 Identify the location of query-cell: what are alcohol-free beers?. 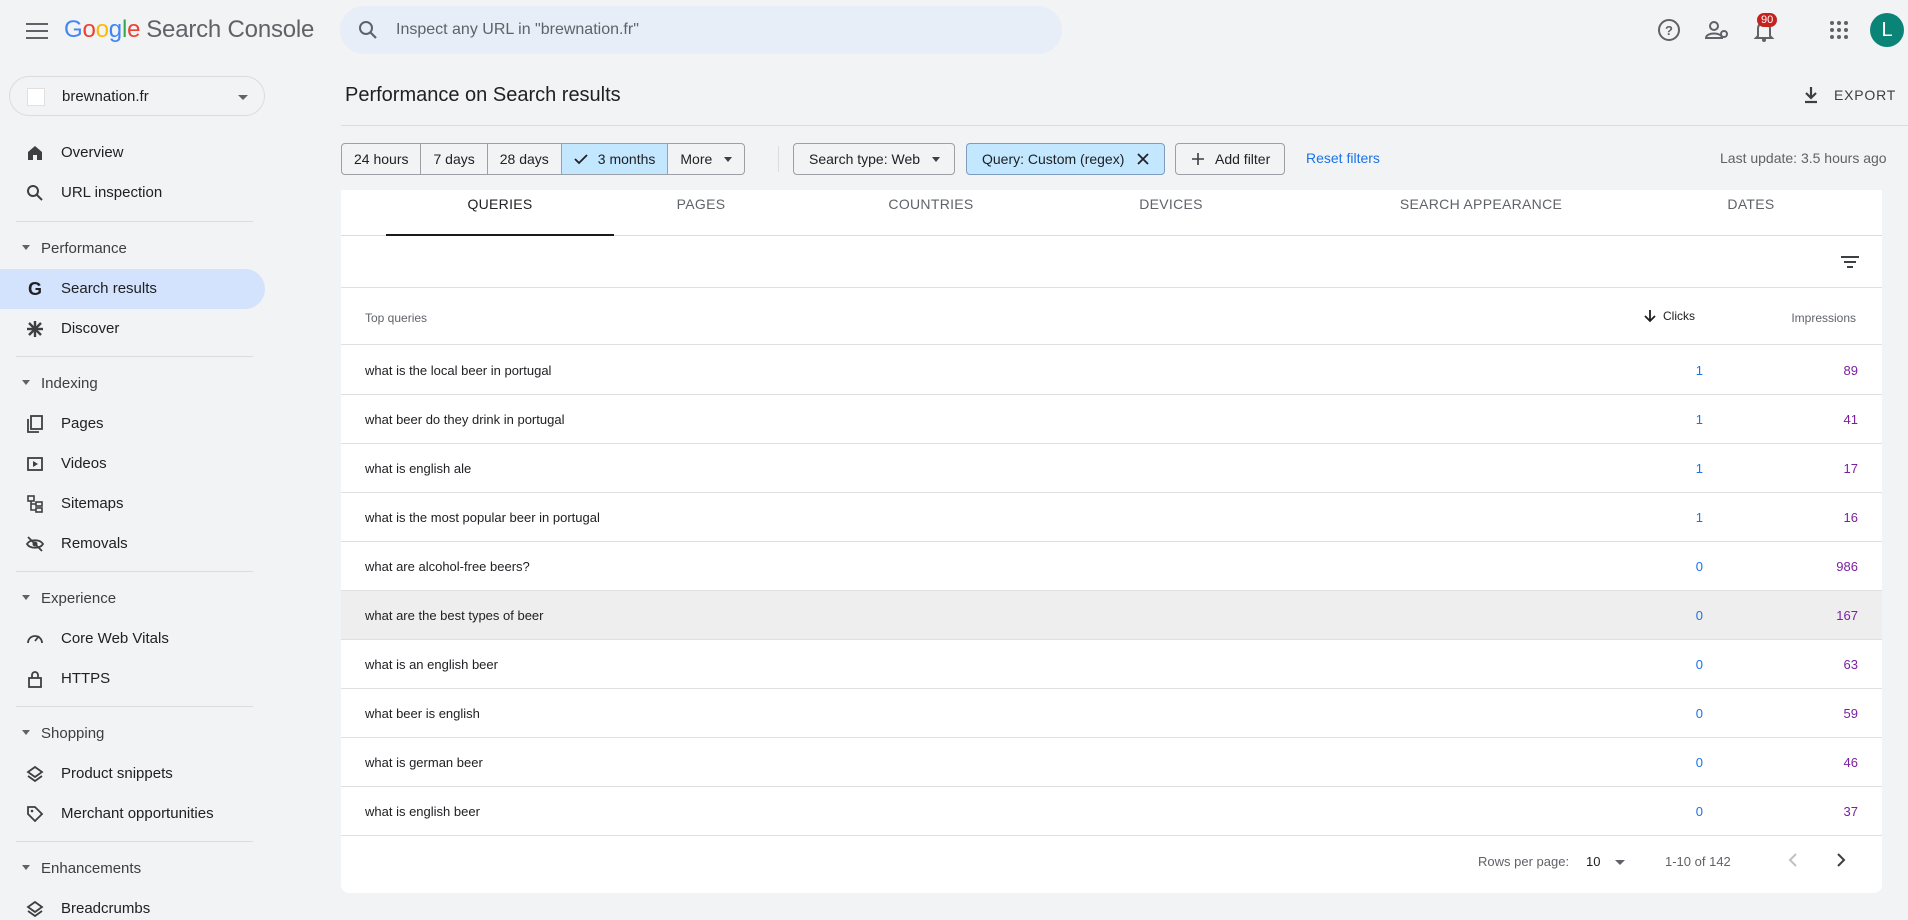
(447, 566).